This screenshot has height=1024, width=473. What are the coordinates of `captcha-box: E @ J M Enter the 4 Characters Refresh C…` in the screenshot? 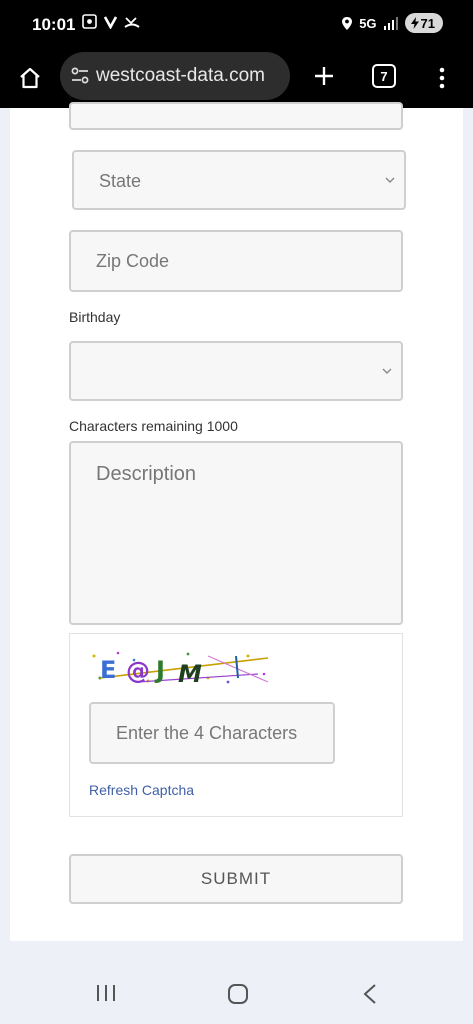 It's located at (236, 725).